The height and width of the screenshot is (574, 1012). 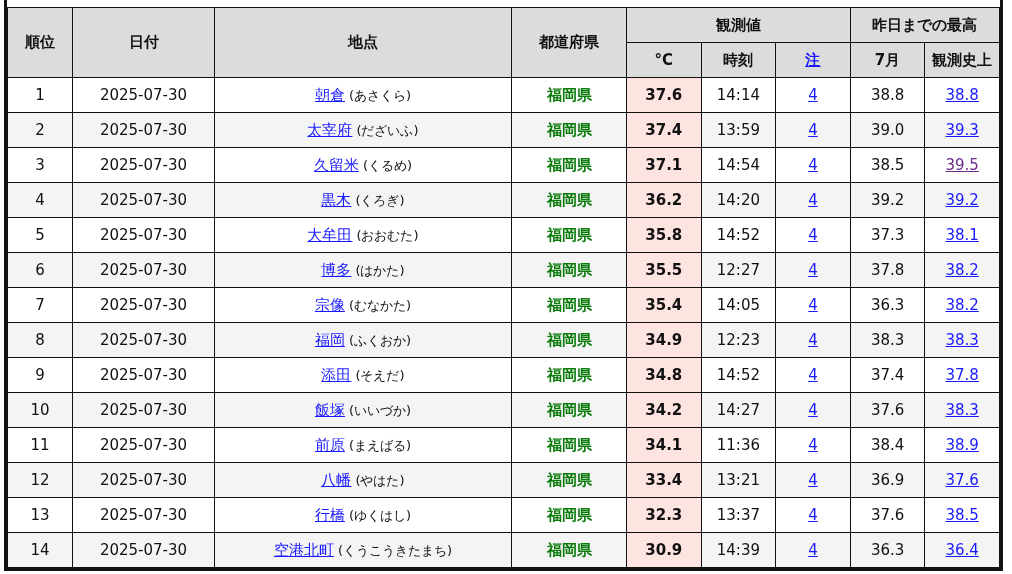 I want to click on rank-cell: 11, so click(x=40, y=445).